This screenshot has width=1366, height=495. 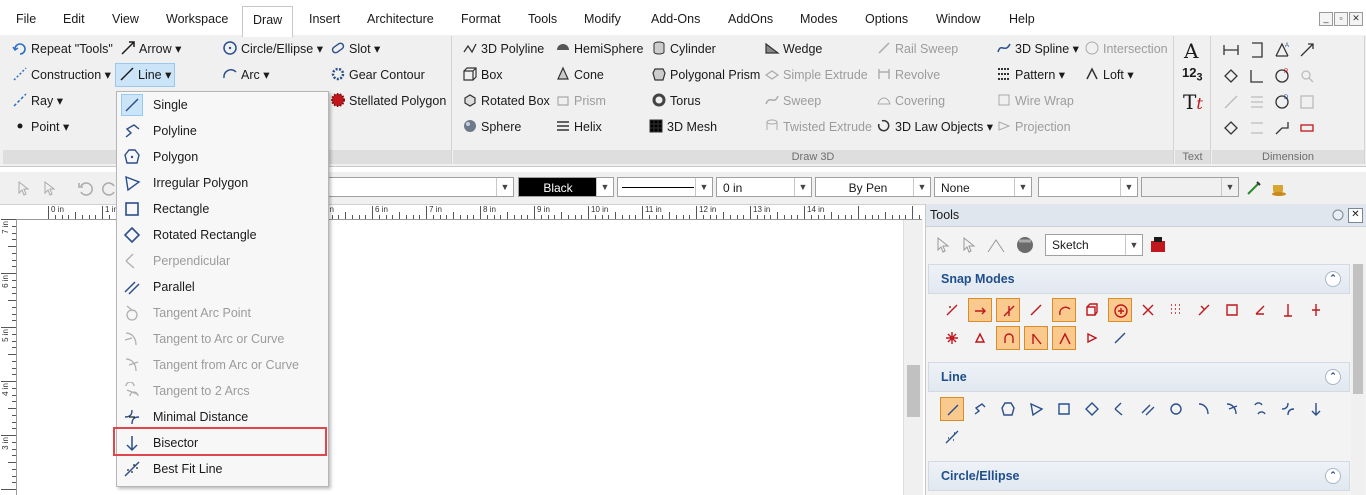 What do you see at coordinates (1307, 128) in the screenshot?
I see `dimension-gdt-icon` at bounding box center [1307, 128].